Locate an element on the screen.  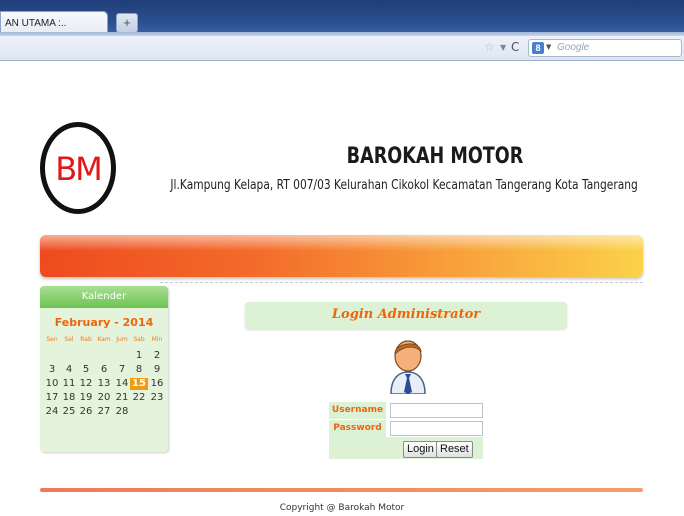
user-avatar-icon is located at coordinates (408, 367).